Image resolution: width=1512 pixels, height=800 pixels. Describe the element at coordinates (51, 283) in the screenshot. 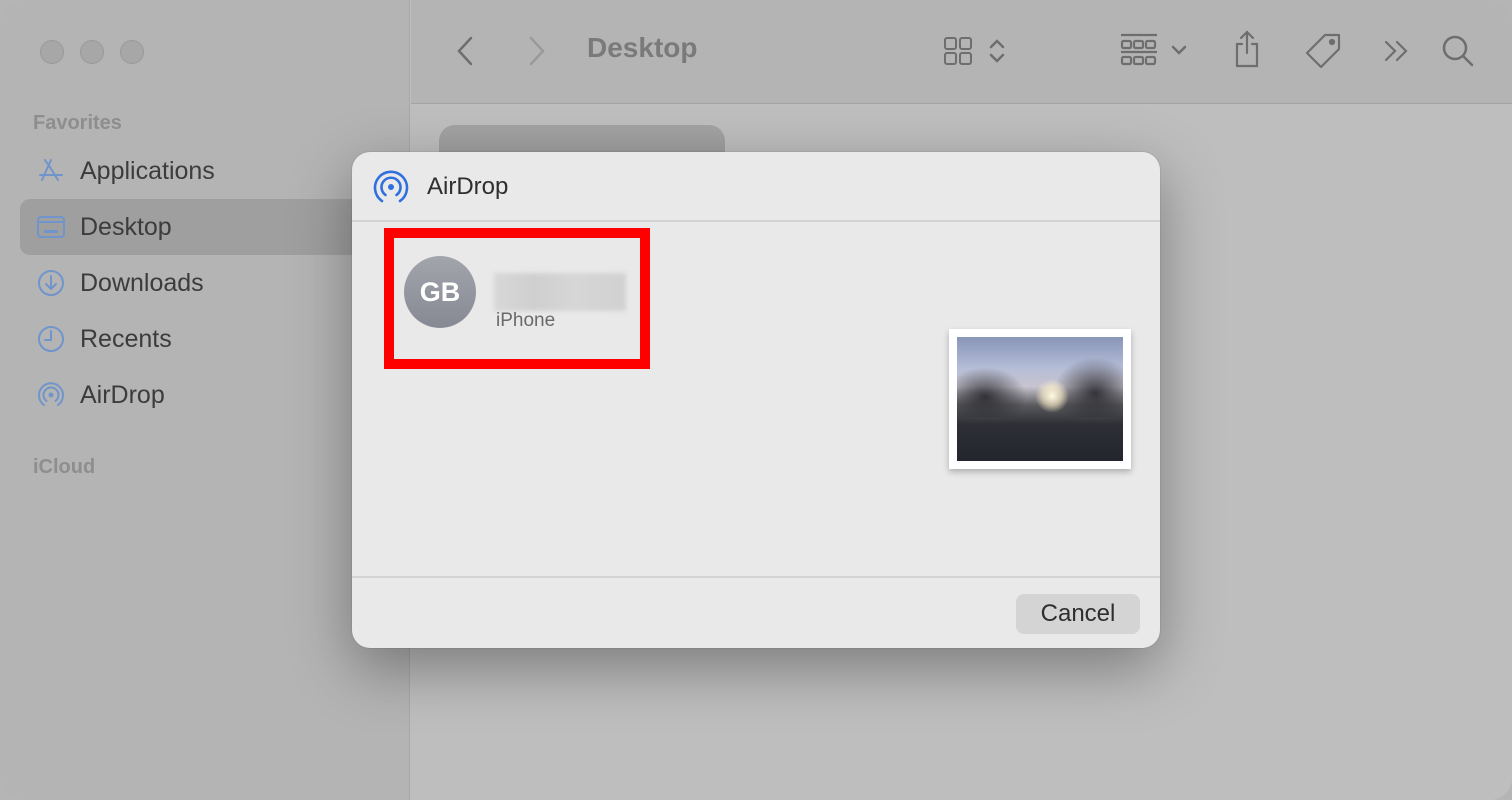

I see `downloads-icon` at that location.